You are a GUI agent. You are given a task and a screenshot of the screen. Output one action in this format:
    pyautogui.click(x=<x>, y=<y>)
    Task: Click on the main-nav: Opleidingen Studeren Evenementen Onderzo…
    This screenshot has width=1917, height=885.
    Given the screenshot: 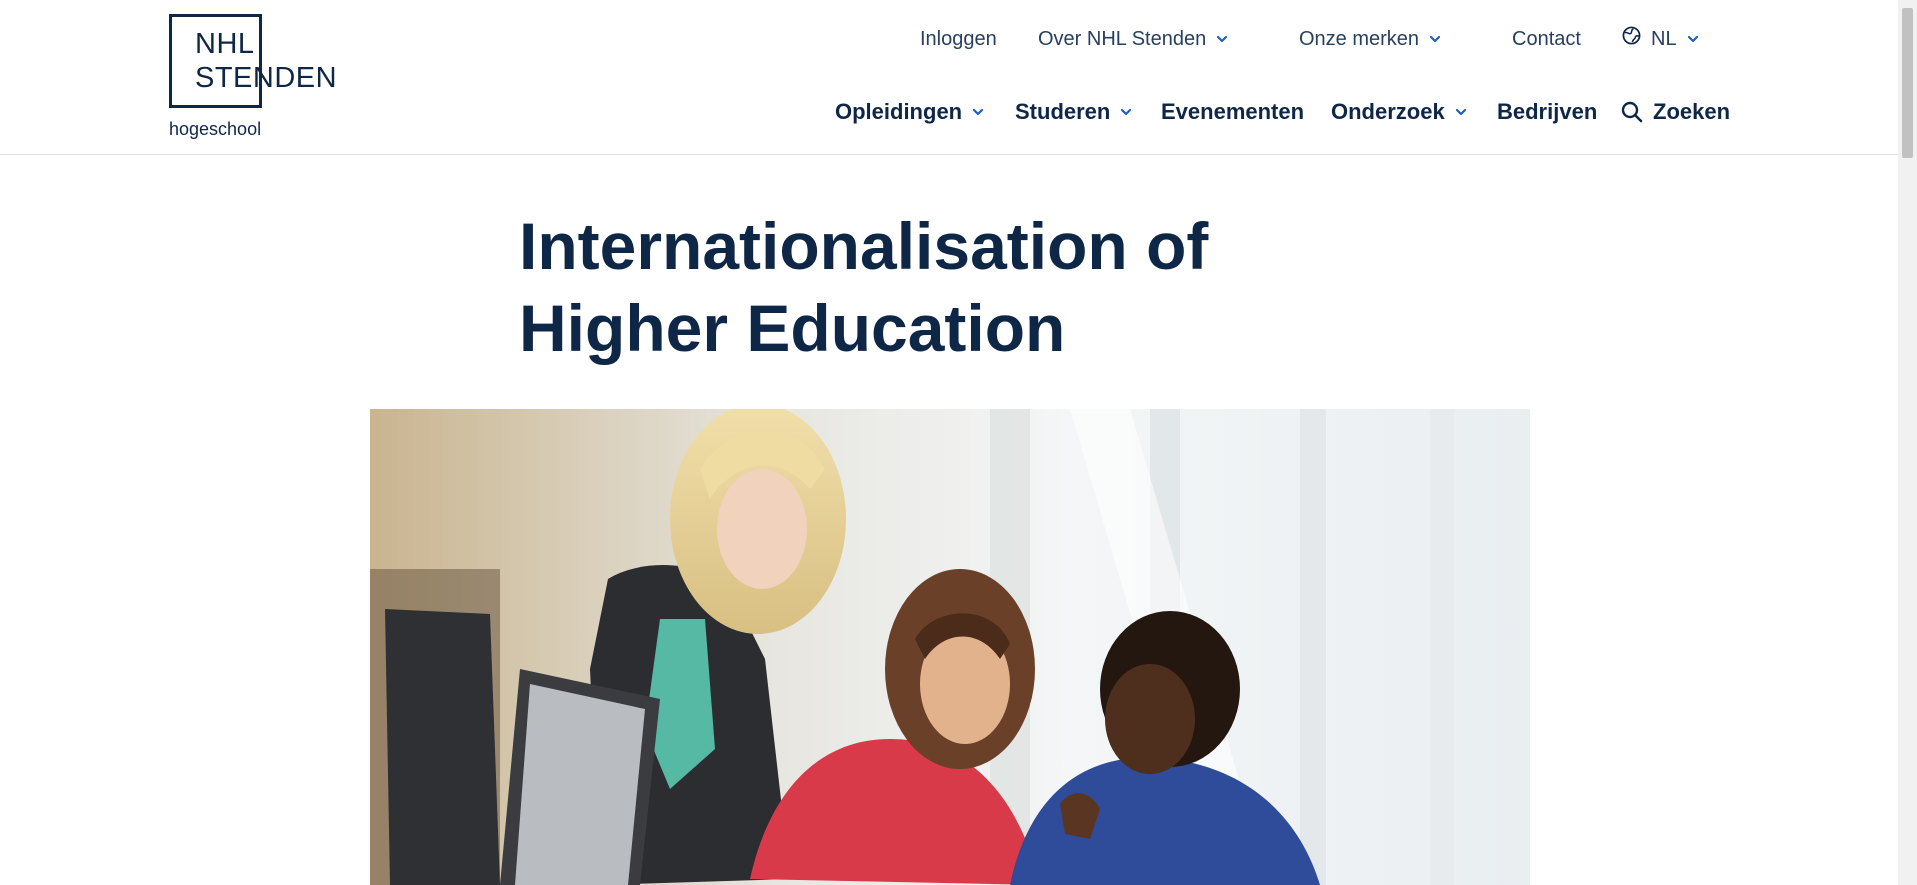 What is the action you would take?
    pyautogui.click(x=949, y=112)
    